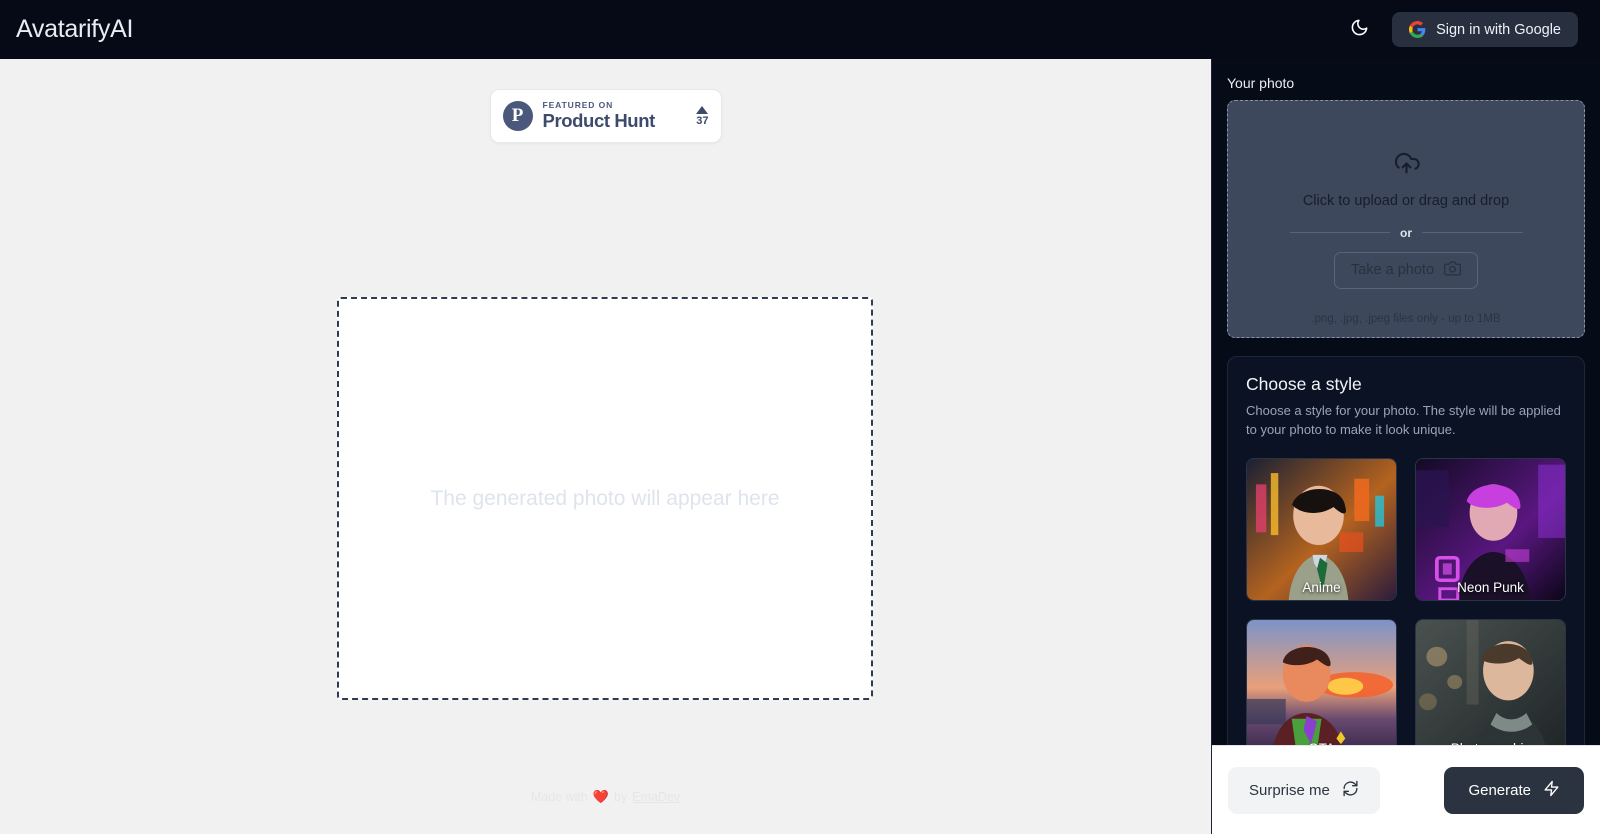 The height and width of the screenshot is (834, 1600). What do you see at coordinates (1417, 29) in the screenshot?
I see `google-g-icon` at bounding box center [1417, 29].